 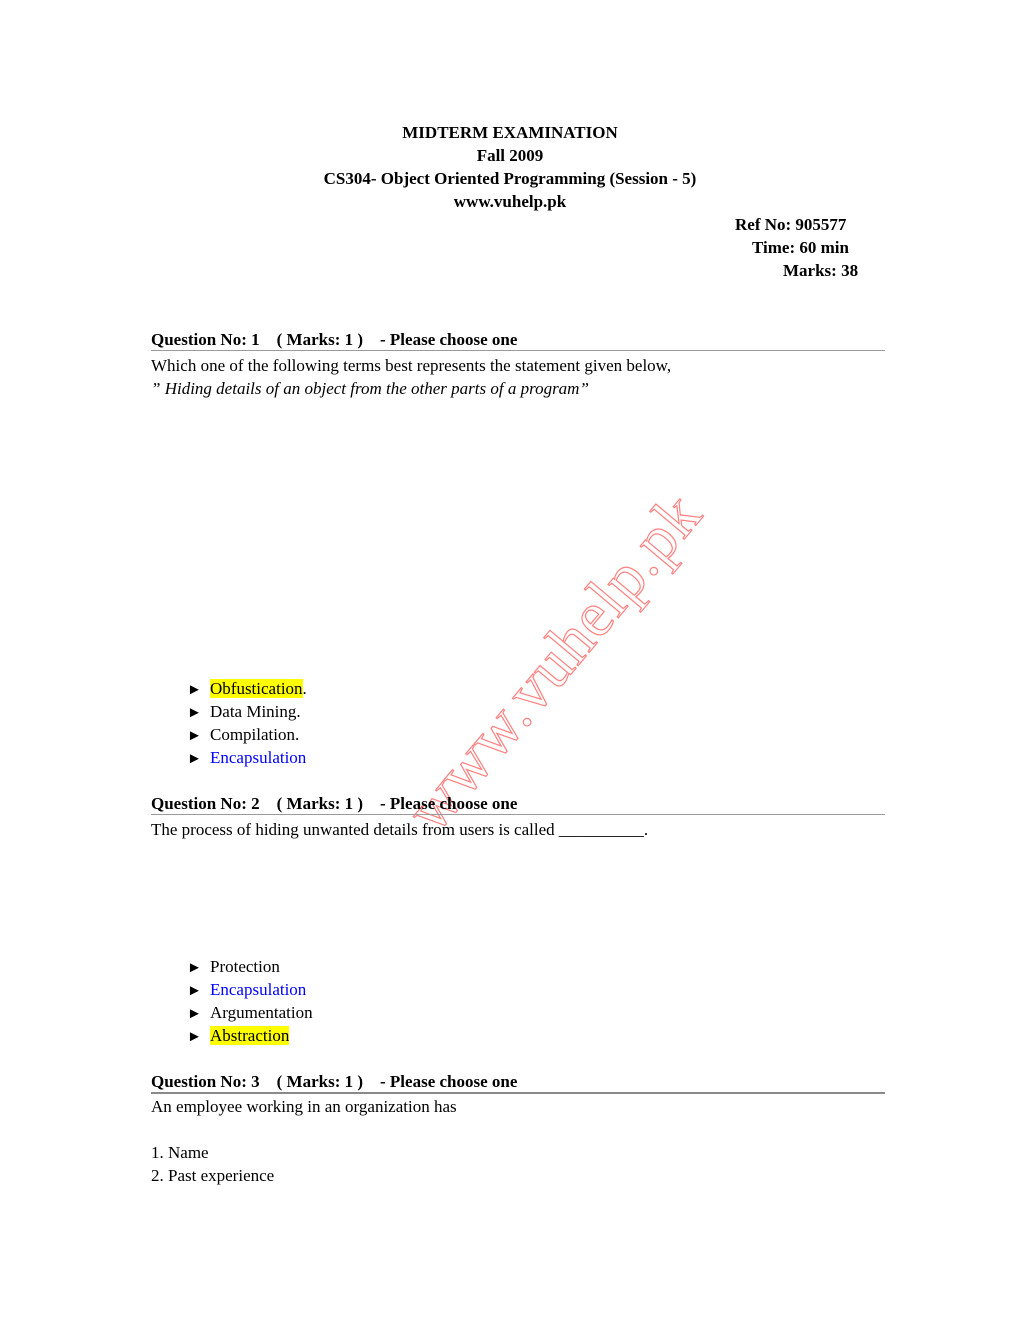 I want to click on q1-option-4: ► Encapsulation, so click(x=246, y=758).